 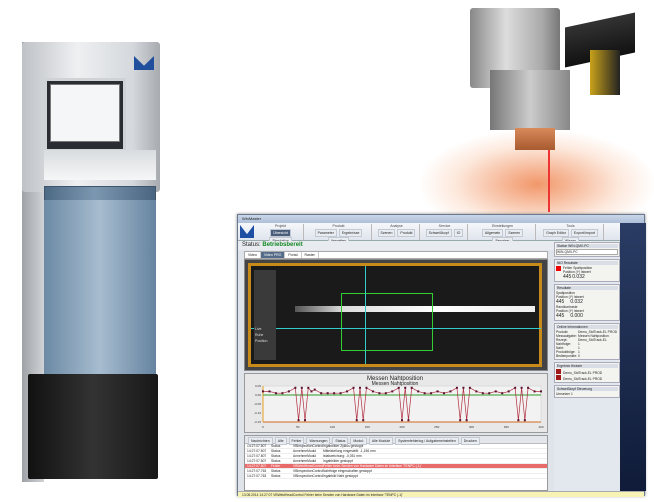 I want to click on ribbon-button: Parameter, so click(x=325, y=233).